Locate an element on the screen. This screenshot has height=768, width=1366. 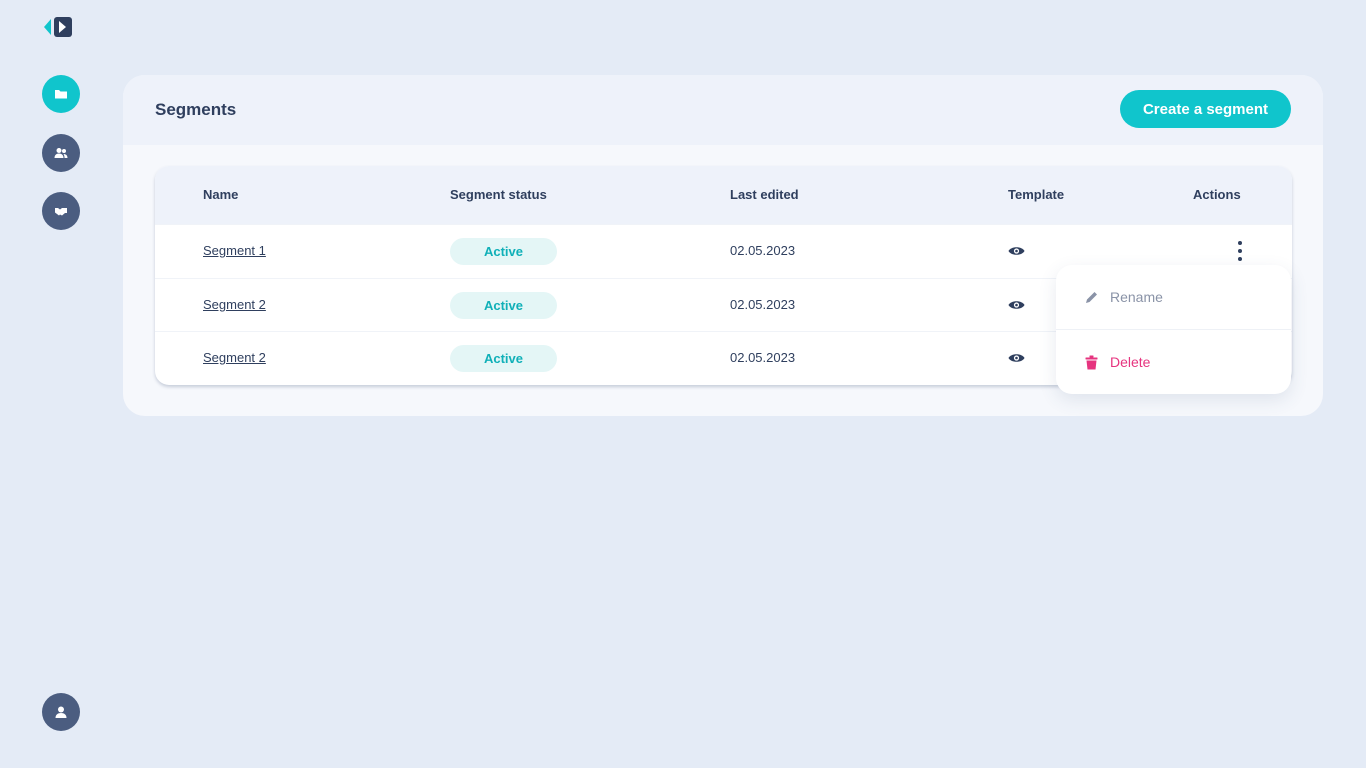
delete-menu-item: Delete is located at coordinates (1173, 362).